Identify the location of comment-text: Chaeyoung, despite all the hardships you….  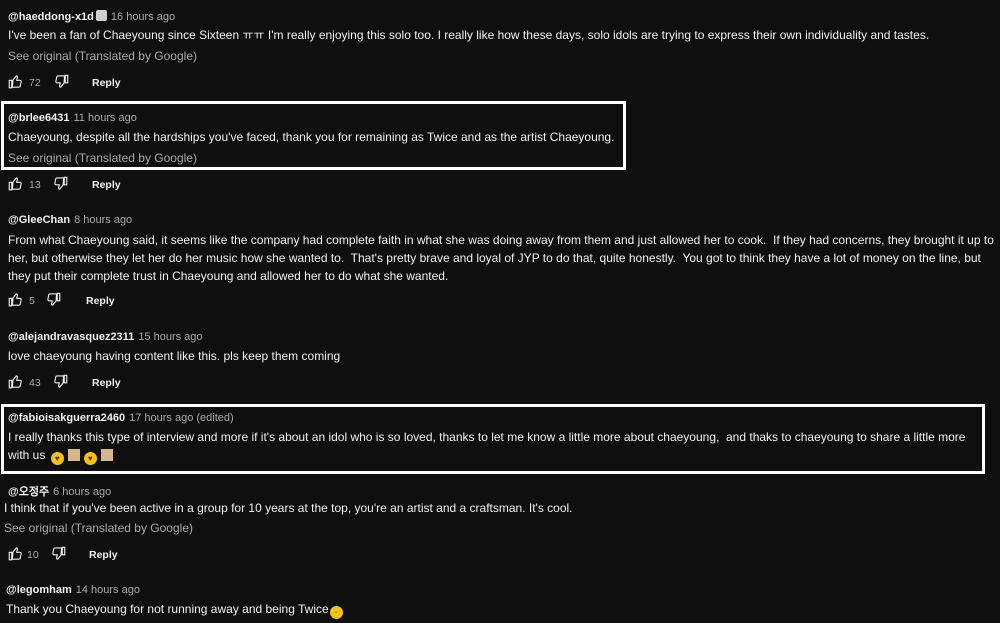
(311, 137).